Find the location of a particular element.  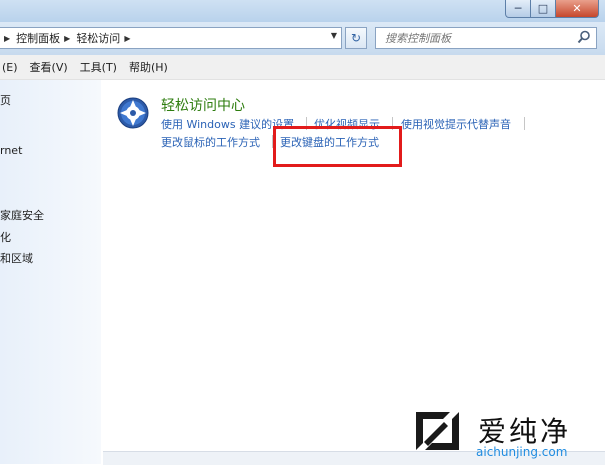

menu-help: 帮助(H) is located at coordinates (148, 67).